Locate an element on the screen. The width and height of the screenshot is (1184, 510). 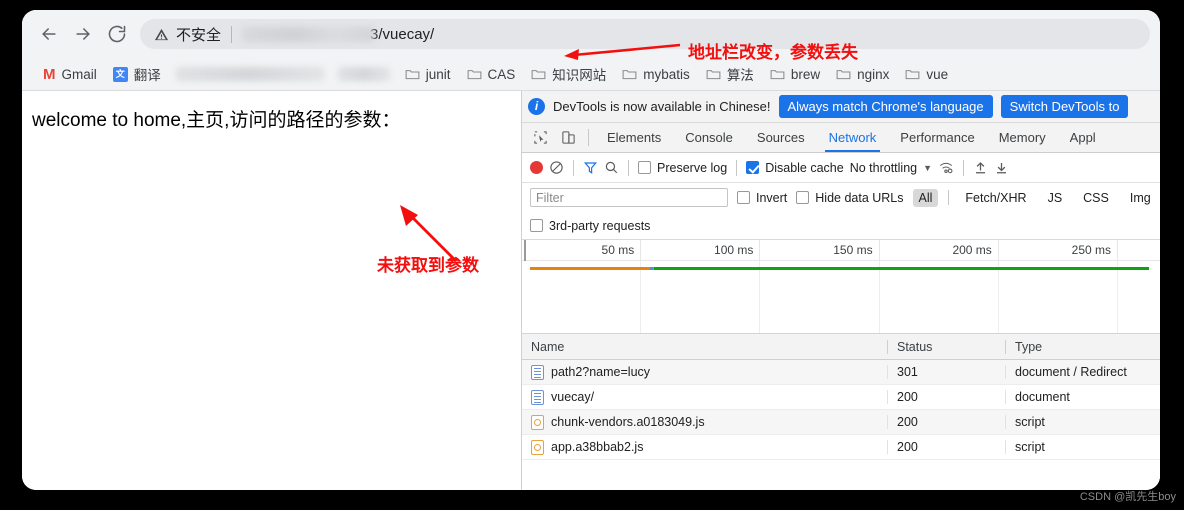
tick-label: 150 ms is located at coordinates (820, 250).